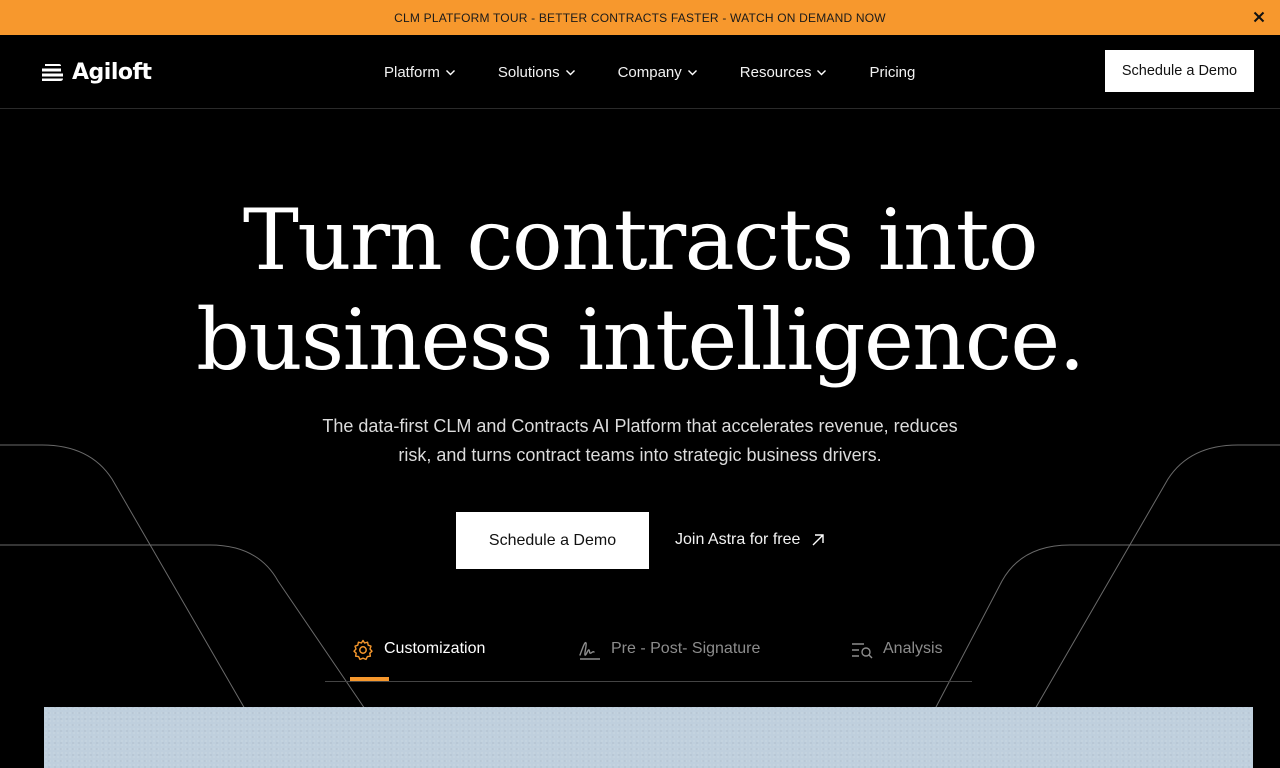 This screenshot has width=1280, height=768. I want to click on tab-analysis: Analysis, so click(896, 656).